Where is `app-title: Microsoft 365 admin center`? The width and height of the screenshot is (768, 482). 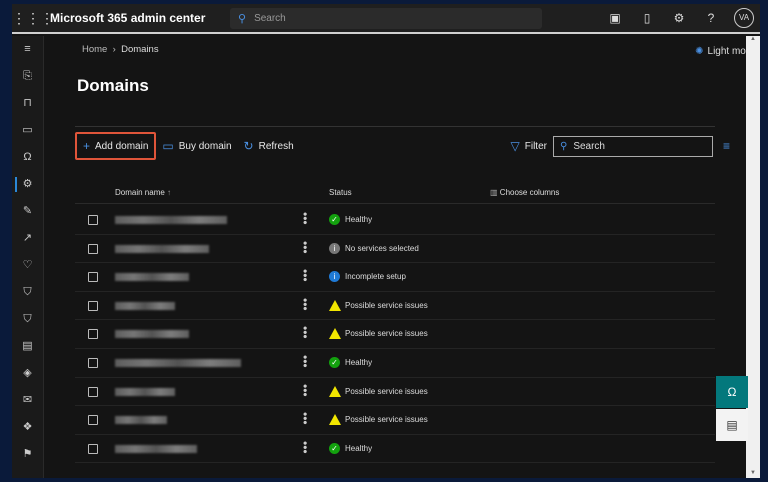 app-title: Microsoft 365 admin center is located at coordinates (140, 18).